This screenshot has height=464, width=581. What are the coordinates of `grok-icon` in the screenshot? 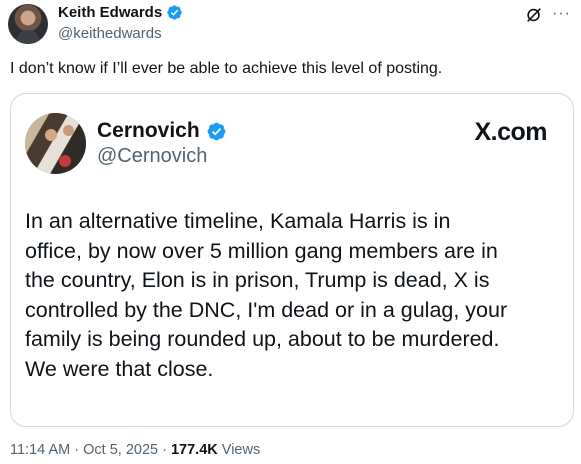 It's located at (534, 15).